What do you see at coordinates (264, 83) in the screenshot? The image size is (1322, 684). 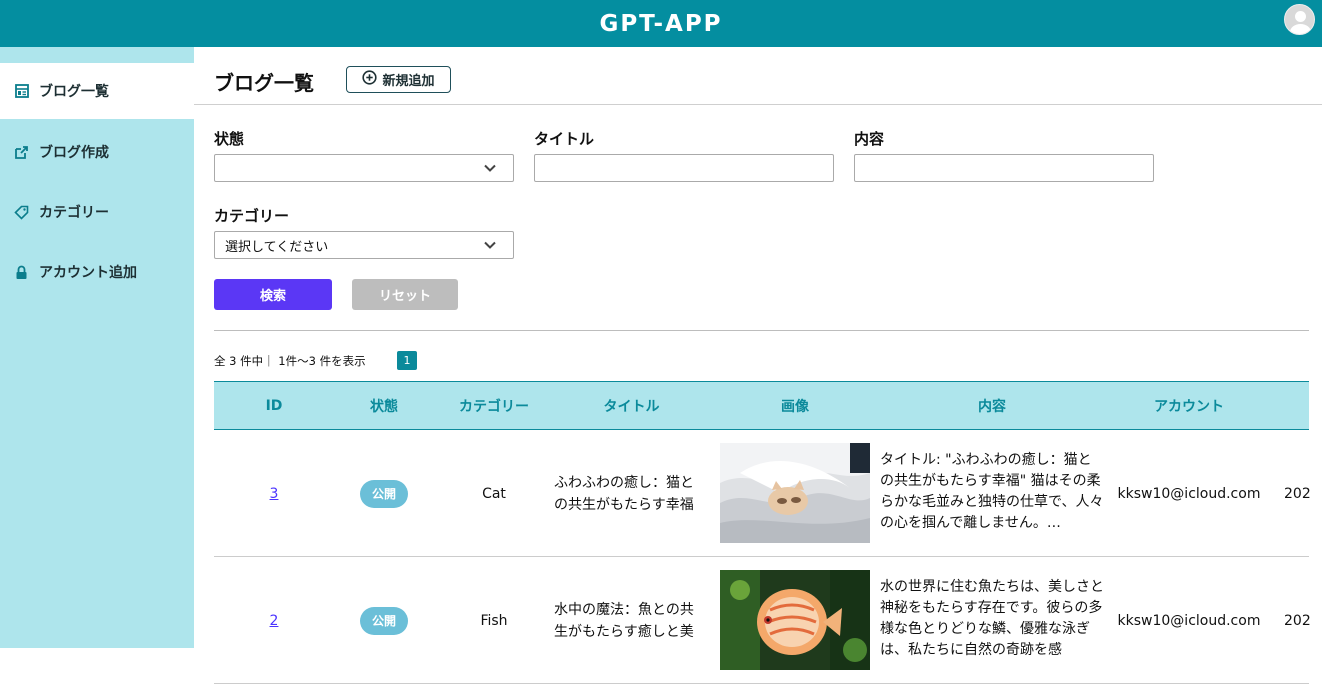 I see `page-title: ブログ一覧` at bounding box center [264, 83].